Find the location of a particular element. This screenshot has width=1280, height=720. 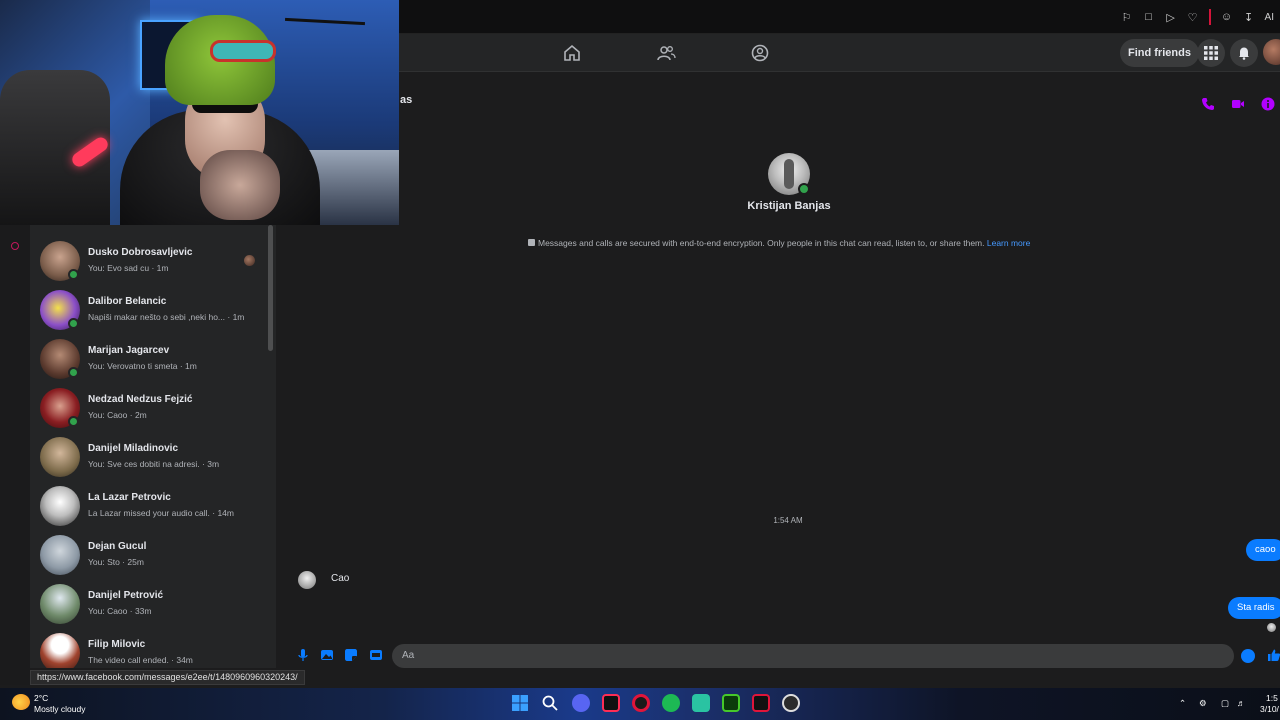

spotify-icon is located at coordinates (671, 703).